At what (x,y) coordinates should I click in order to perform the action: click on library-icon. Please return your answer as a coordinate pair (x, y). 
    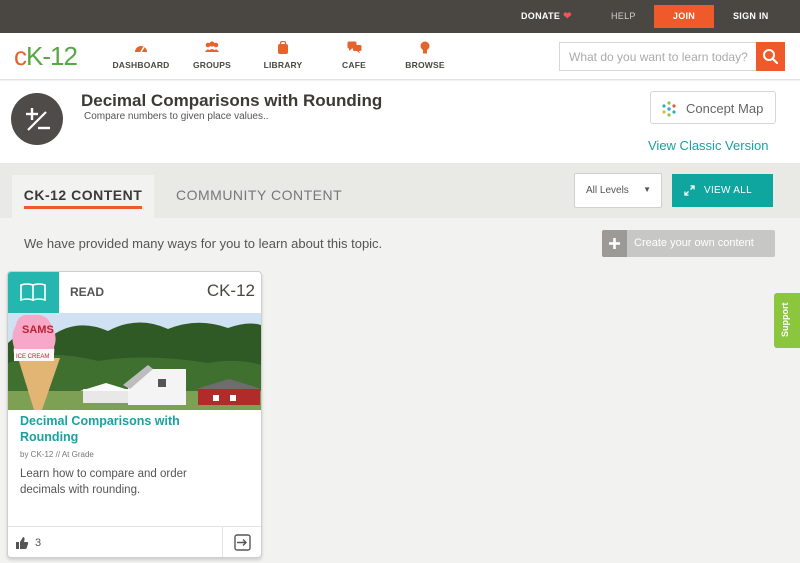
    Looking at the image, I should click on (283, 47).